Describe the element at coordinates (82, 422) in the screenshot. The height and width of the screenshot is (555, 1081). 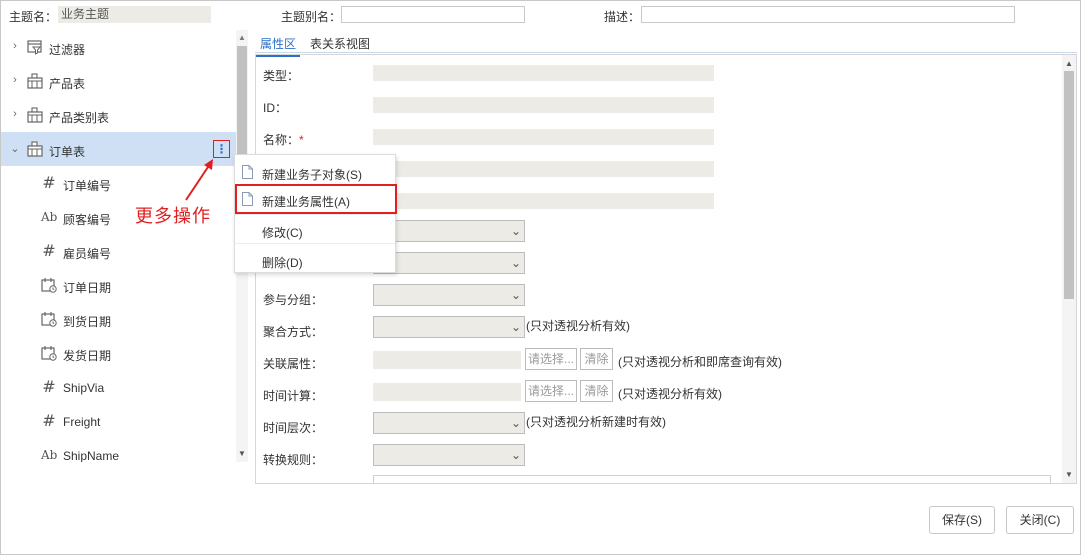
I see `tree-field-label: Freight` at that location.